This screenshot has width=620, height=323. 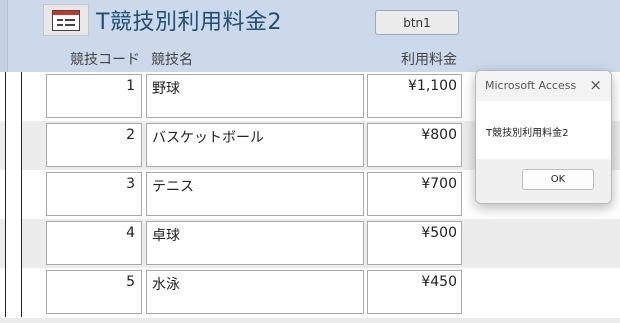 I want to click on fee-field: ¥800, so click(x=414, y=145).